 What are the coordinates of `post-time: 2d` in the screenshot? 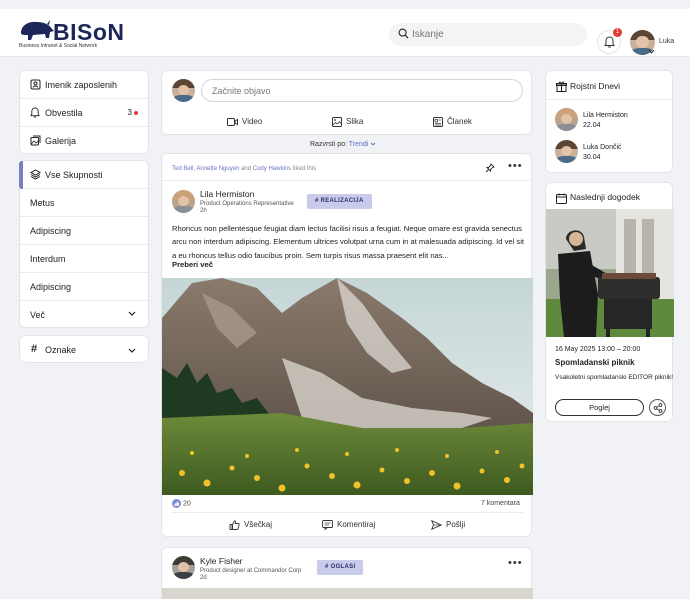 It's located at (203, 578).